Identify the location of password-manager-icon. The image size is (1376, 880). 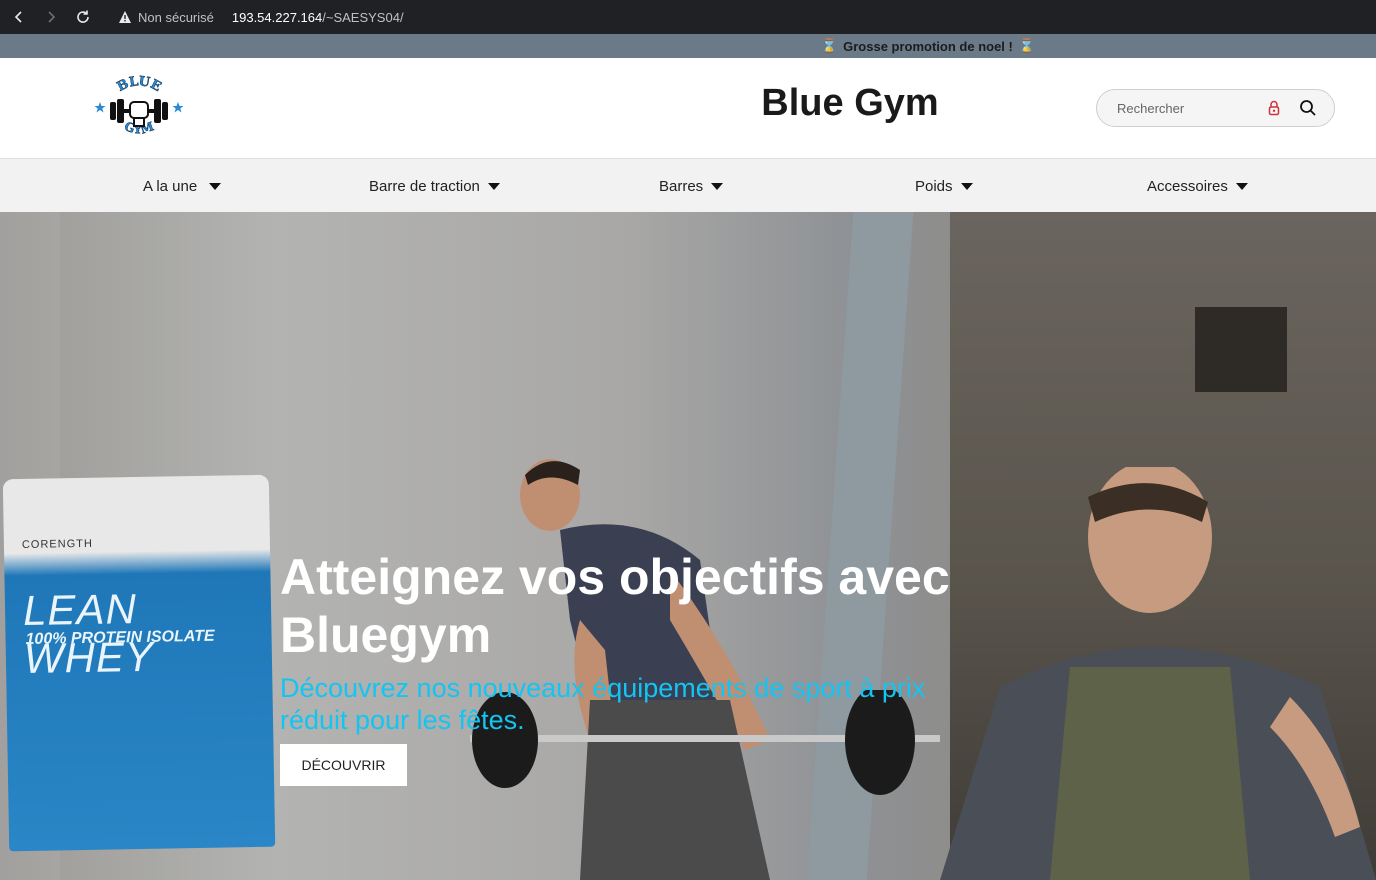
(1274, 108).